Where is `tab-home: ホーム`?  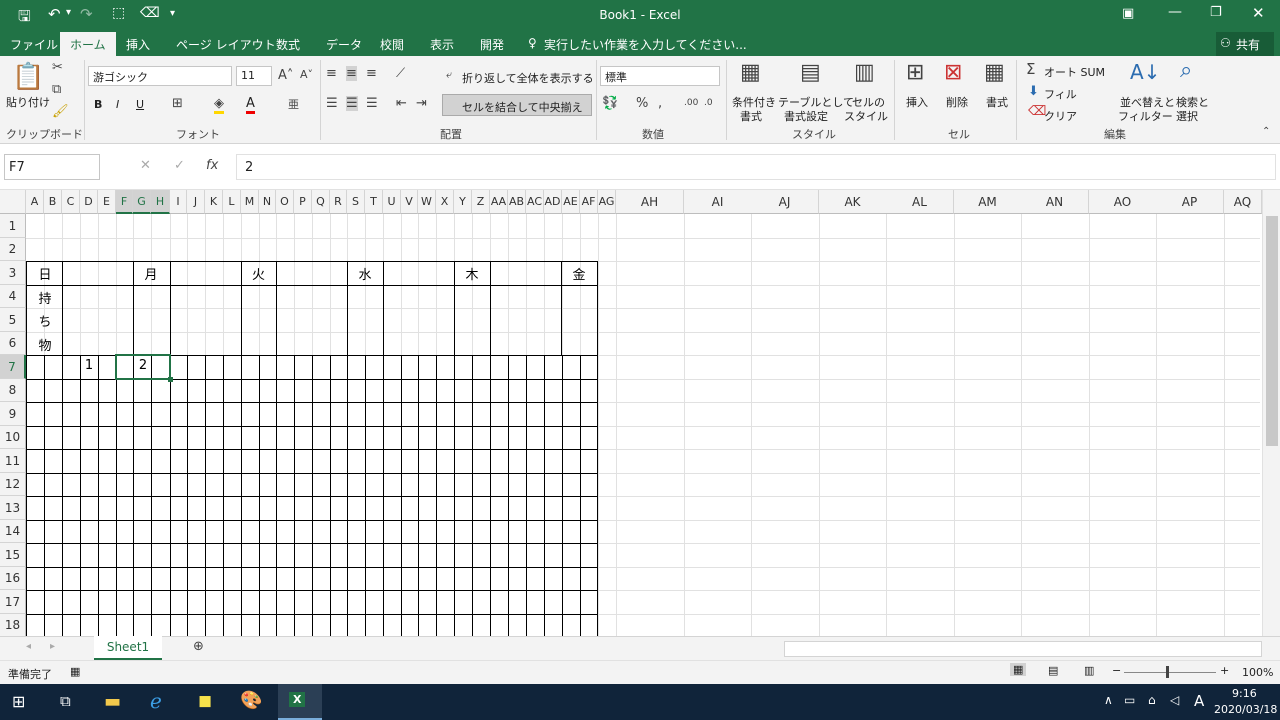
tab-home: ホーム is located at coordinates (88, 44).